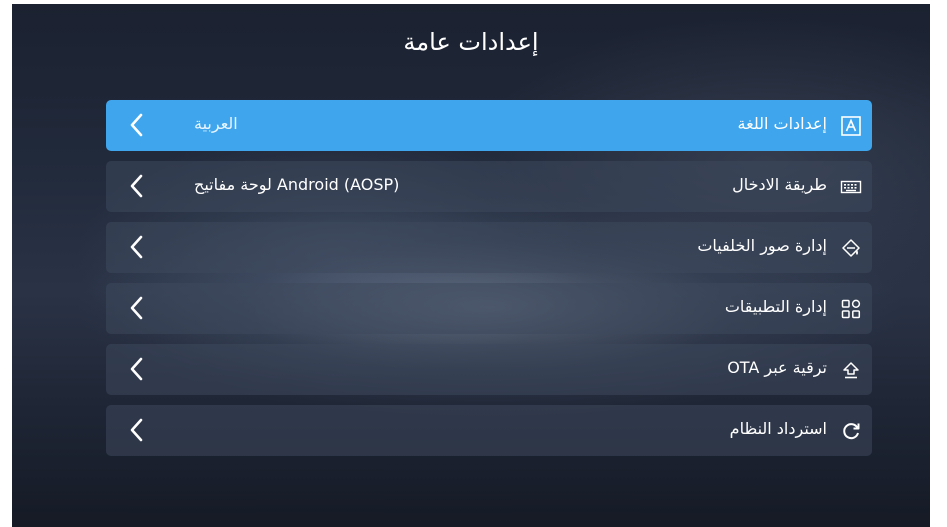 The height and width of the screenshot is (527, 947). I want to click on wallpaper-icon, so click(851, 248).